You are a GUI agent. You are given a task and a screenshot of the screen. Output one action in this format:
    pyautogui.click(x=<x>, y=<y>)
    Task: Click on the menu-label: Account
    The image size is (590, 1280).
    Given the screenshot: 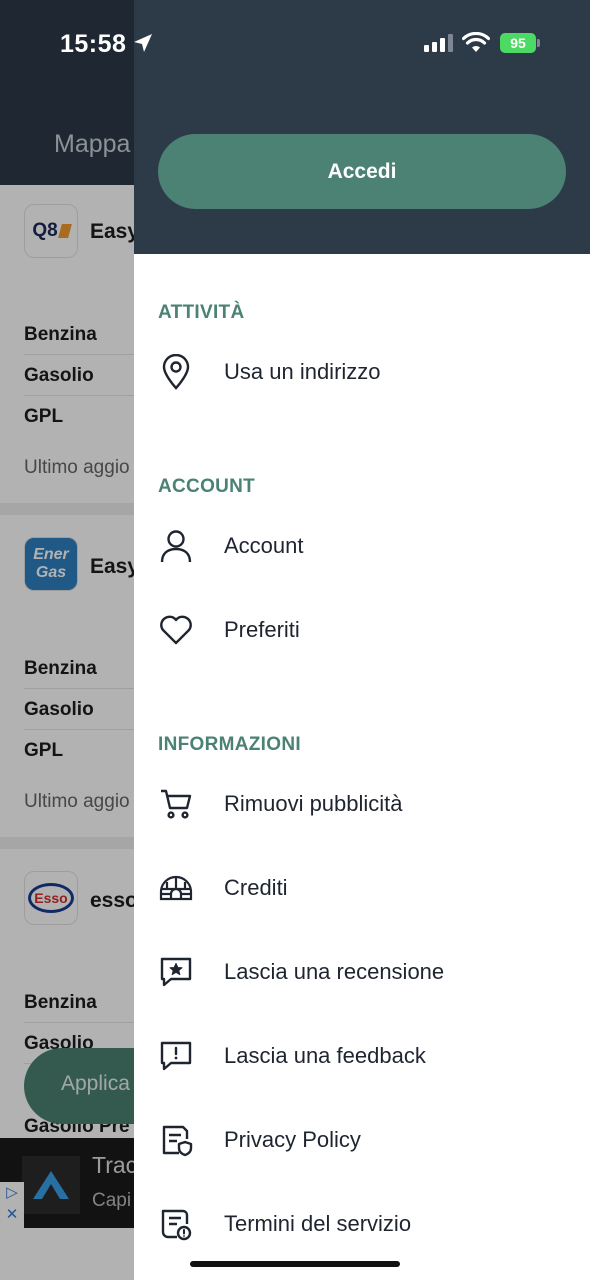 What is the action you would take?
    pyautogui.click(x=264, y=545)
    